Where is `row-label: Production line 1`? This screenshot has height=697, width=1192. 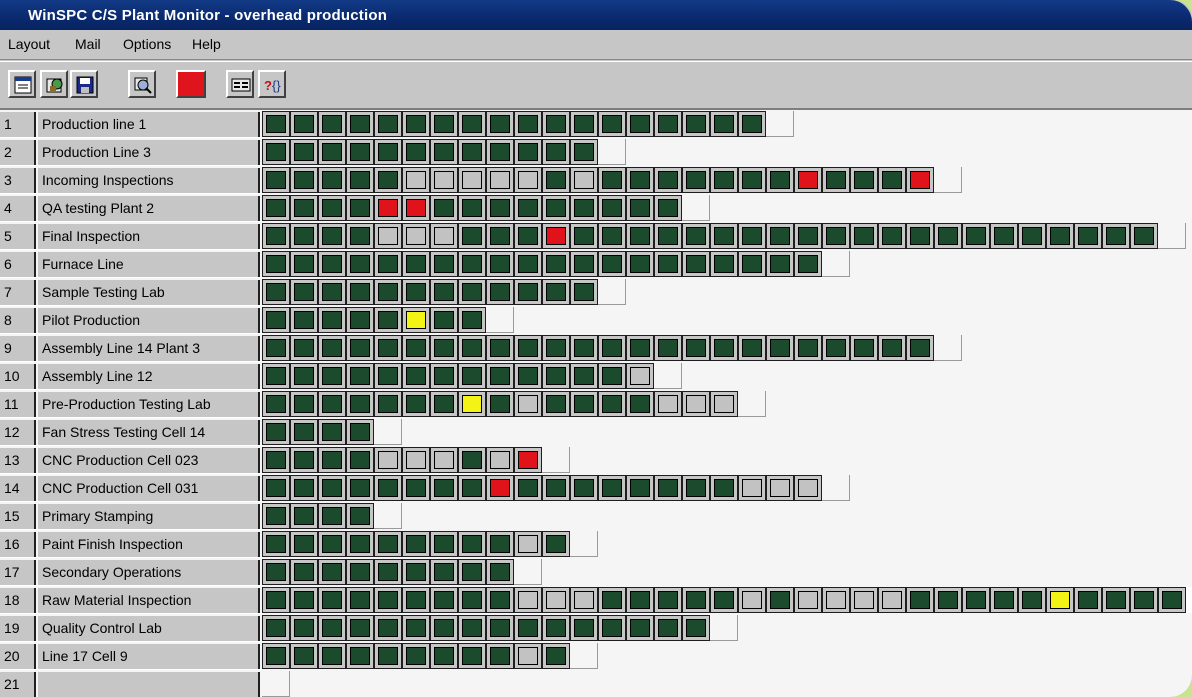 row-label: Production line 1 is located at coordinates (149, 124).